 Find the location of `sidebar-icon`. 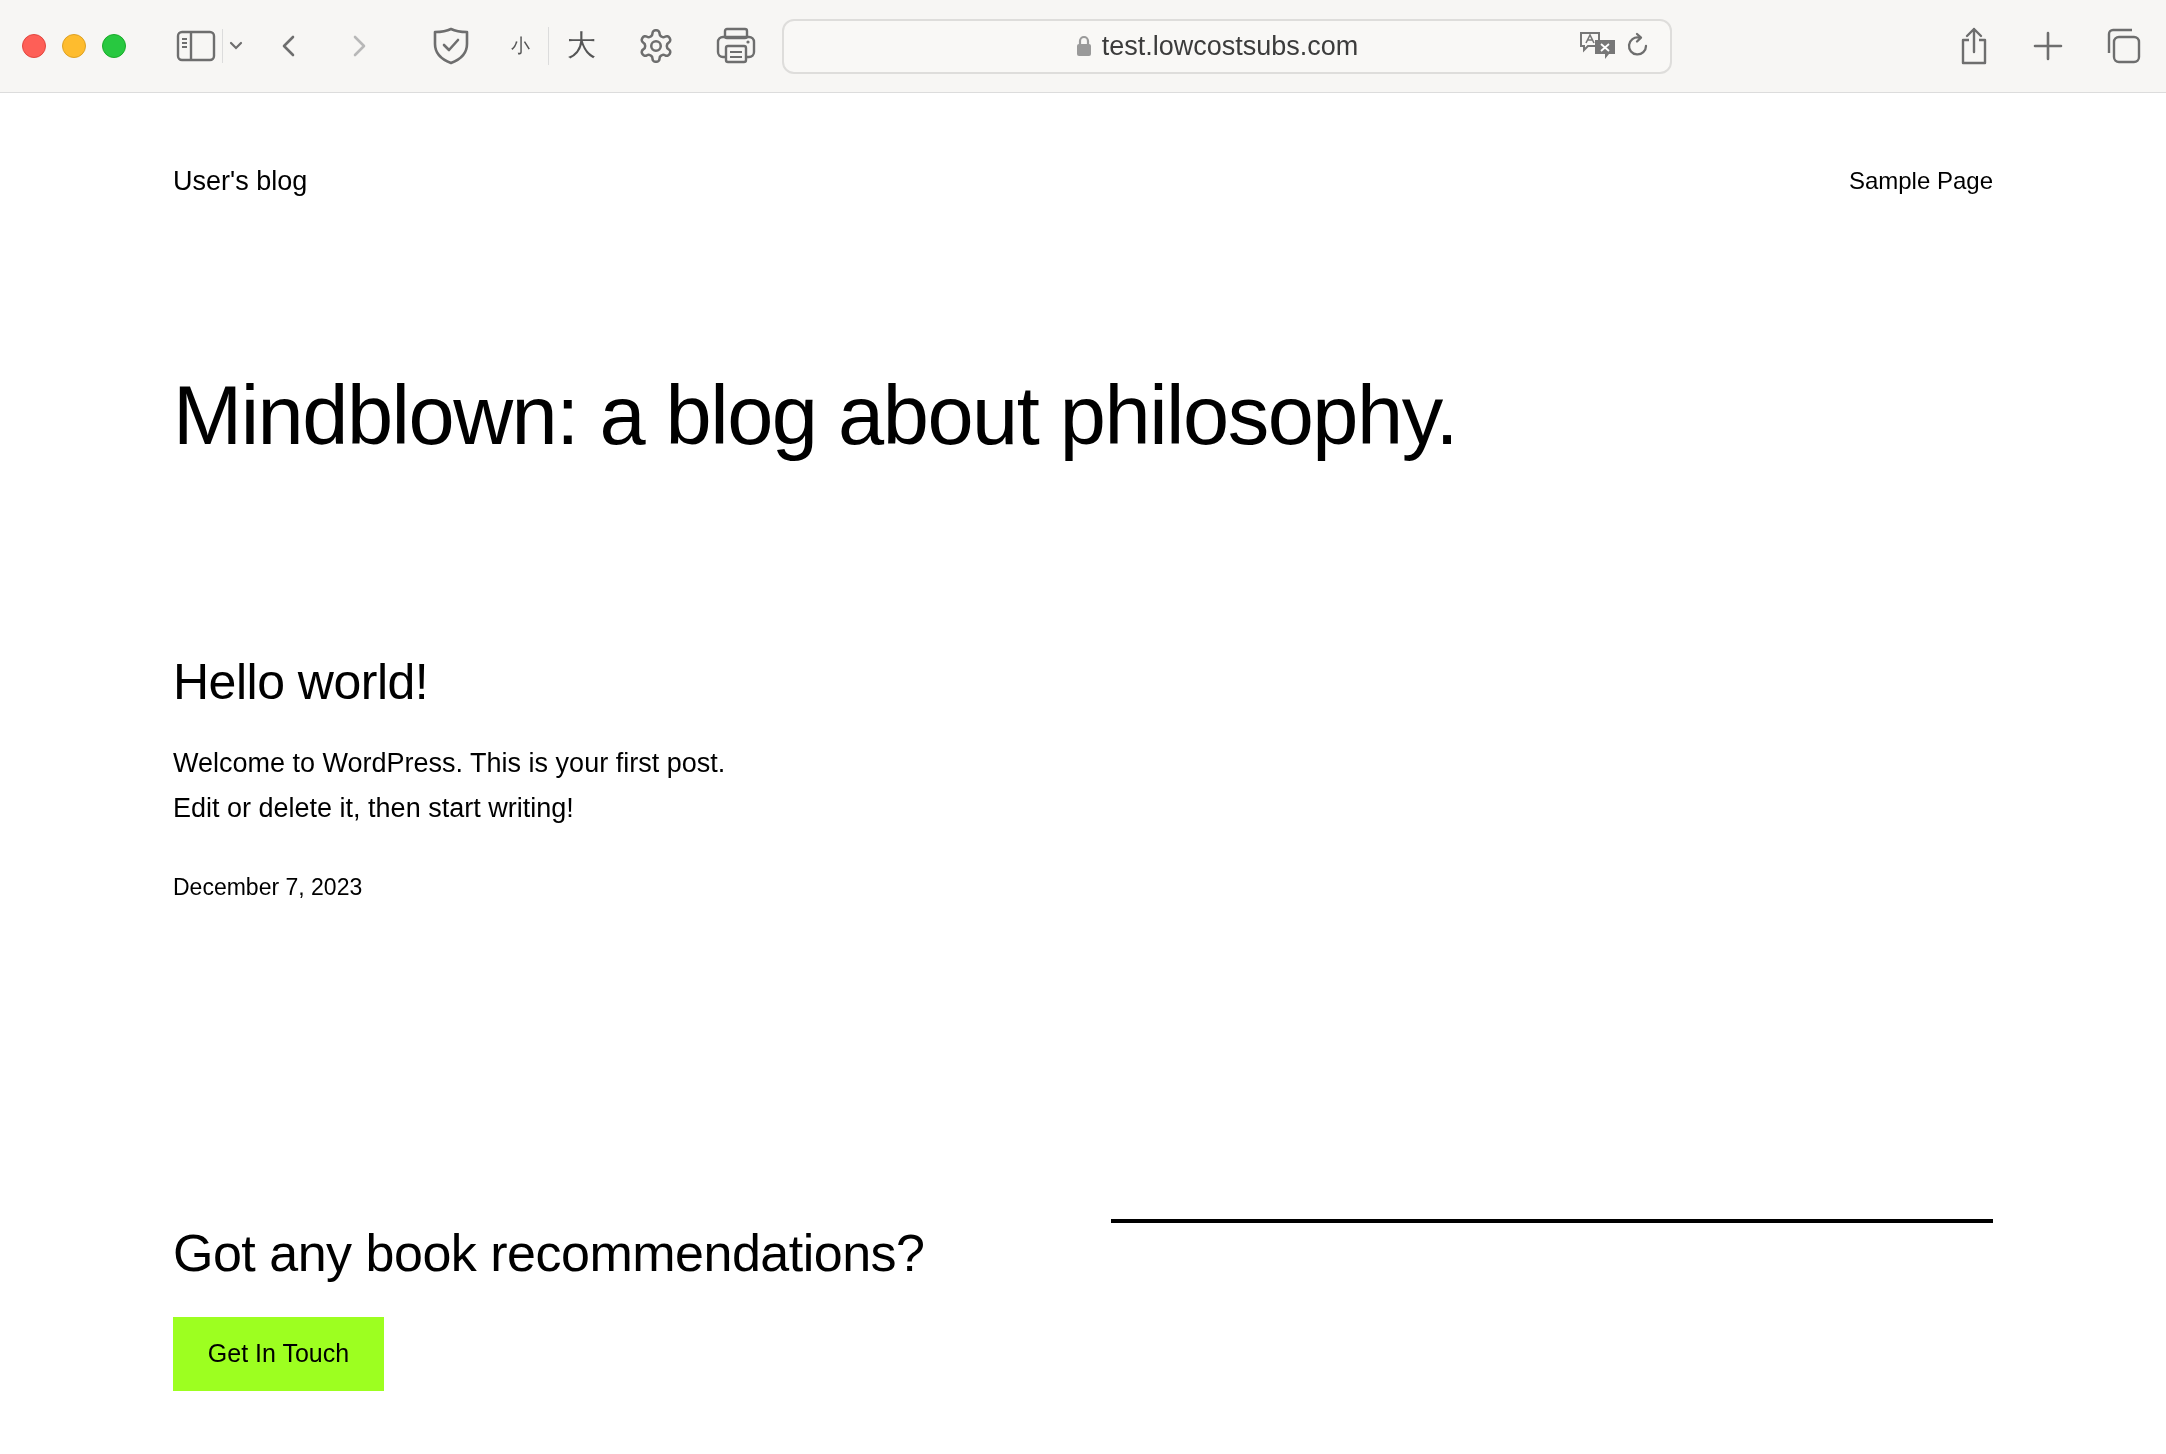

sidebar-icon is located at coordinates (196, 46).